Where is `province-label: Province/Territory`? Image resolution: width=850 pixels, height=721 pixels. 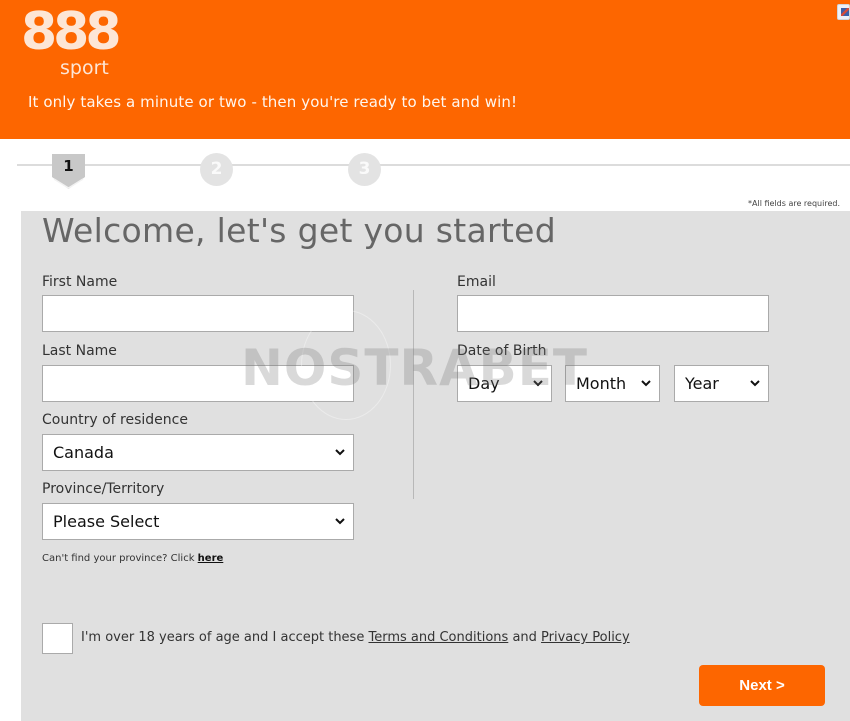 province-label: Province/Territory is located at coordinates (103, 489).